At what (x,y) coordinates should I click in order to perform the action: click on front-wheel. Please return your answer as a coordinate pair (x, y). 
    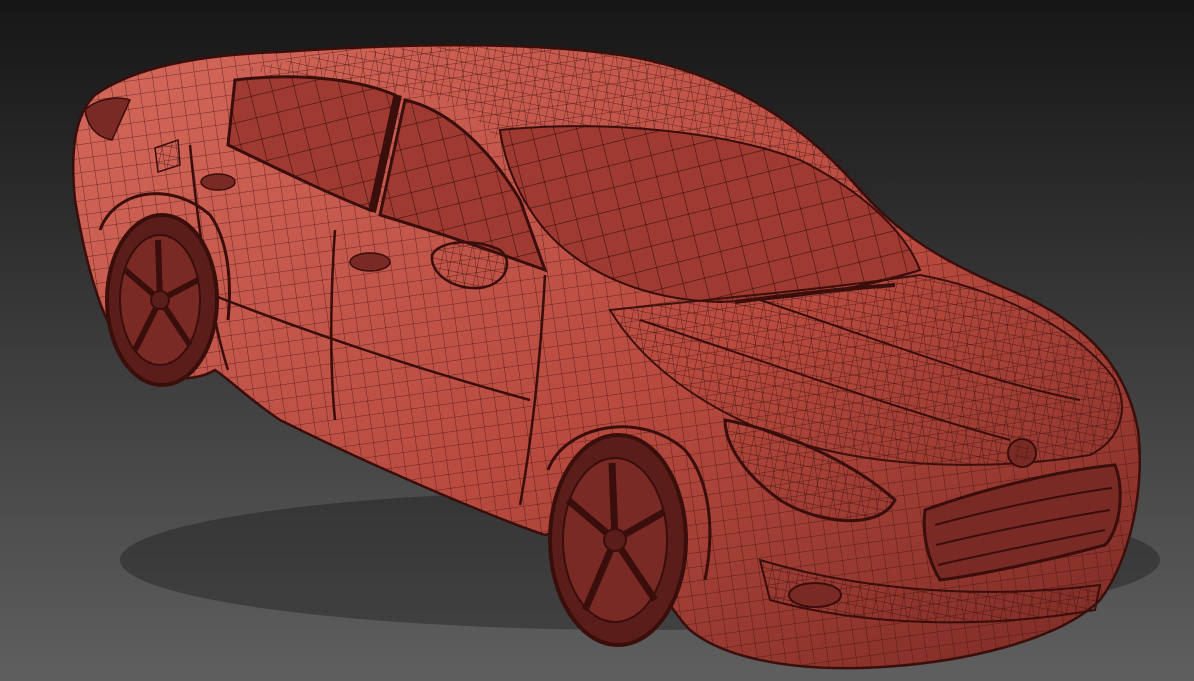
    Looking at the image, I should click on (618, 540).